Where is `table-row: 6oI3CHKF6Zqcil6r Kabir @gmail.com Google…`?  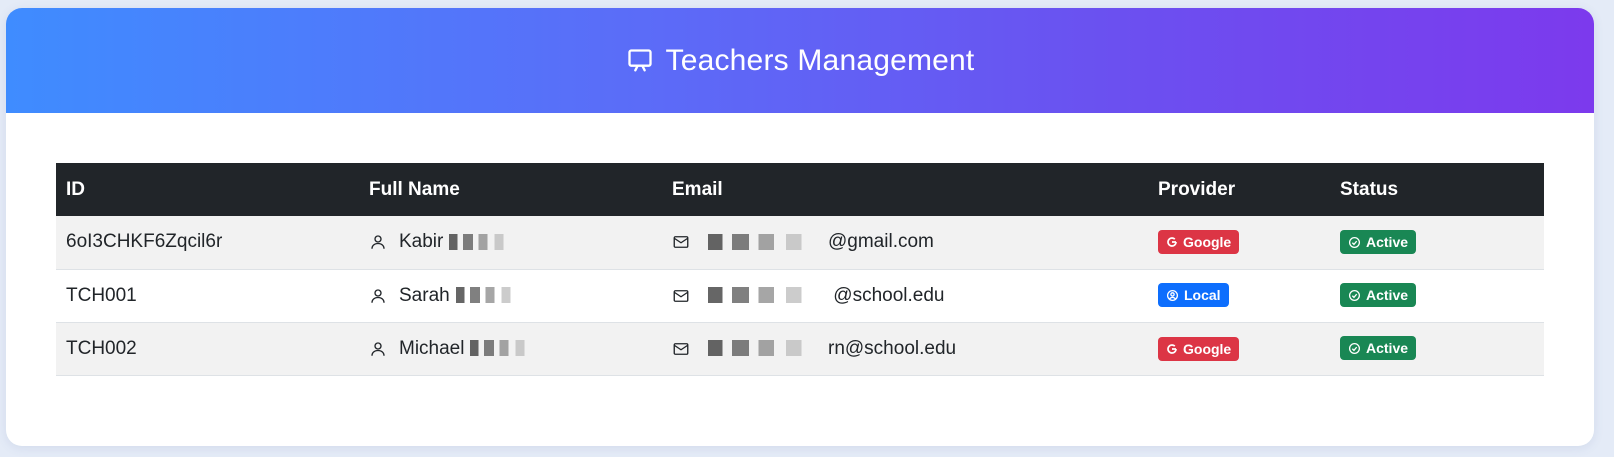
table-row: 6oI3CHKF6Zqcil6r Kabir @gmail.com Google… is located at coordinates (800, 242).